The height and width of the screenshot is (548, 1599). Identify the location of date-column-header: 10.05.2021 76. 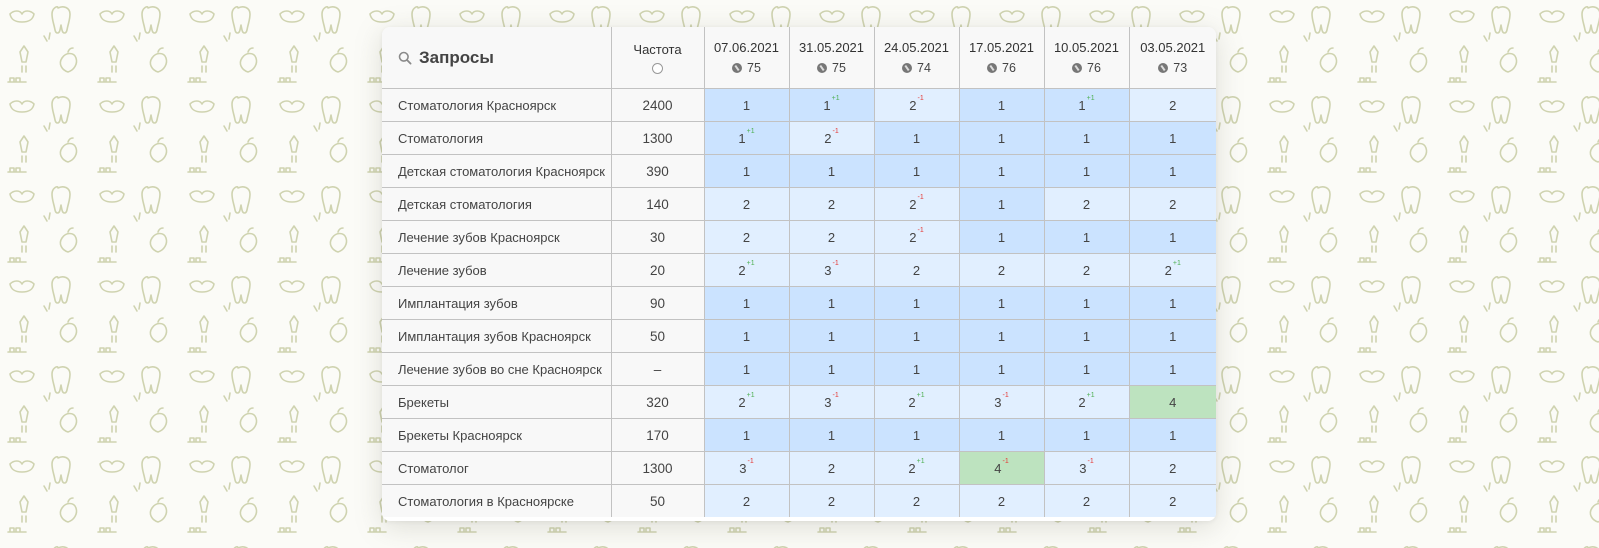
(1086, 58).